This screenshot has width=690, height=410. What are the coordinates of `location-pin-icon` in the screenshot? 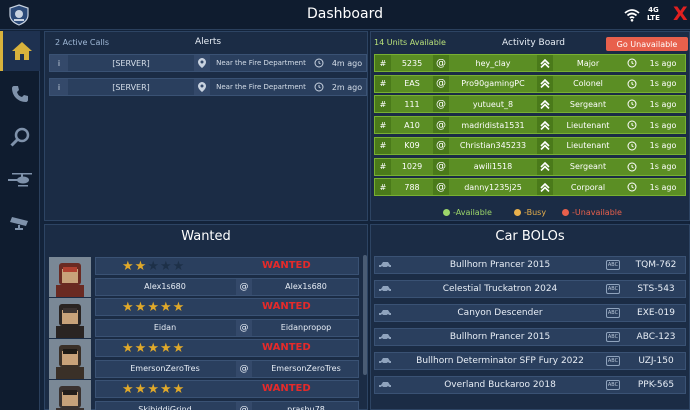 It's located at (202, 63).